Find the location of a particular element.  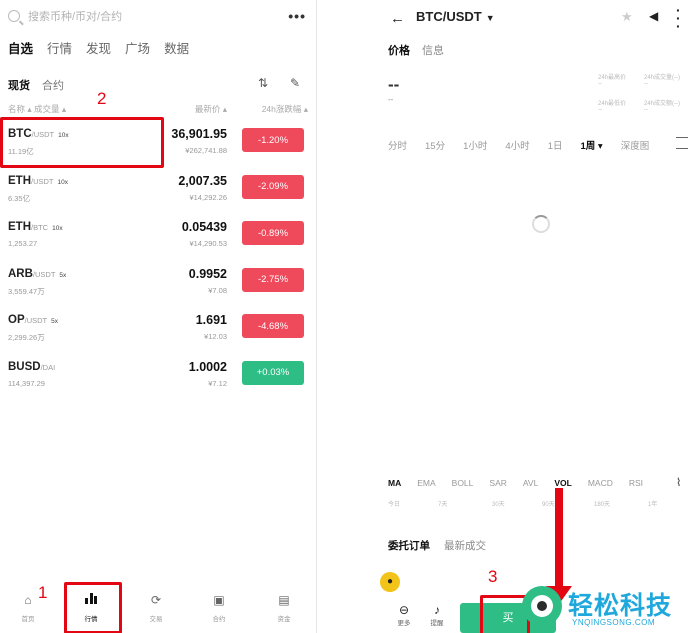

ind-rsi: RSI is located at coordinates (636, 483).